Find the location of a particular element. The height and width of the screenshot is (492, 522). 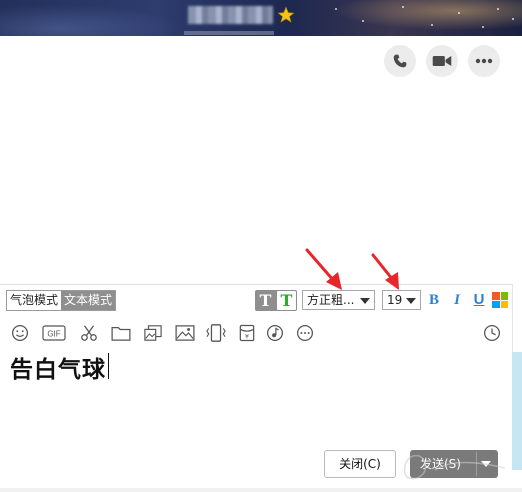

message-history-button is located at coordinates (492, 333).